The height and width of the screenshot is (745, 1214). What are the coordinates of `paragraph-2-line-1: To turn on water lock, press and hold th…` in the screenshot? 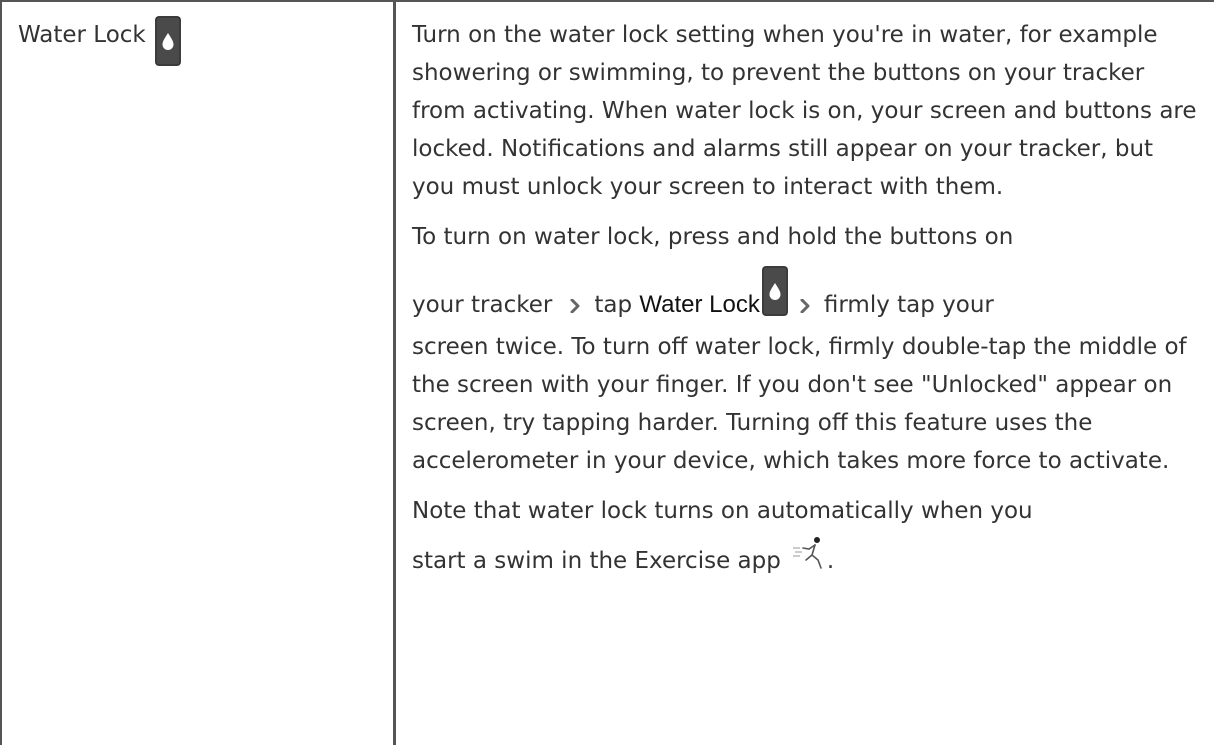 It's located at (713, 237).